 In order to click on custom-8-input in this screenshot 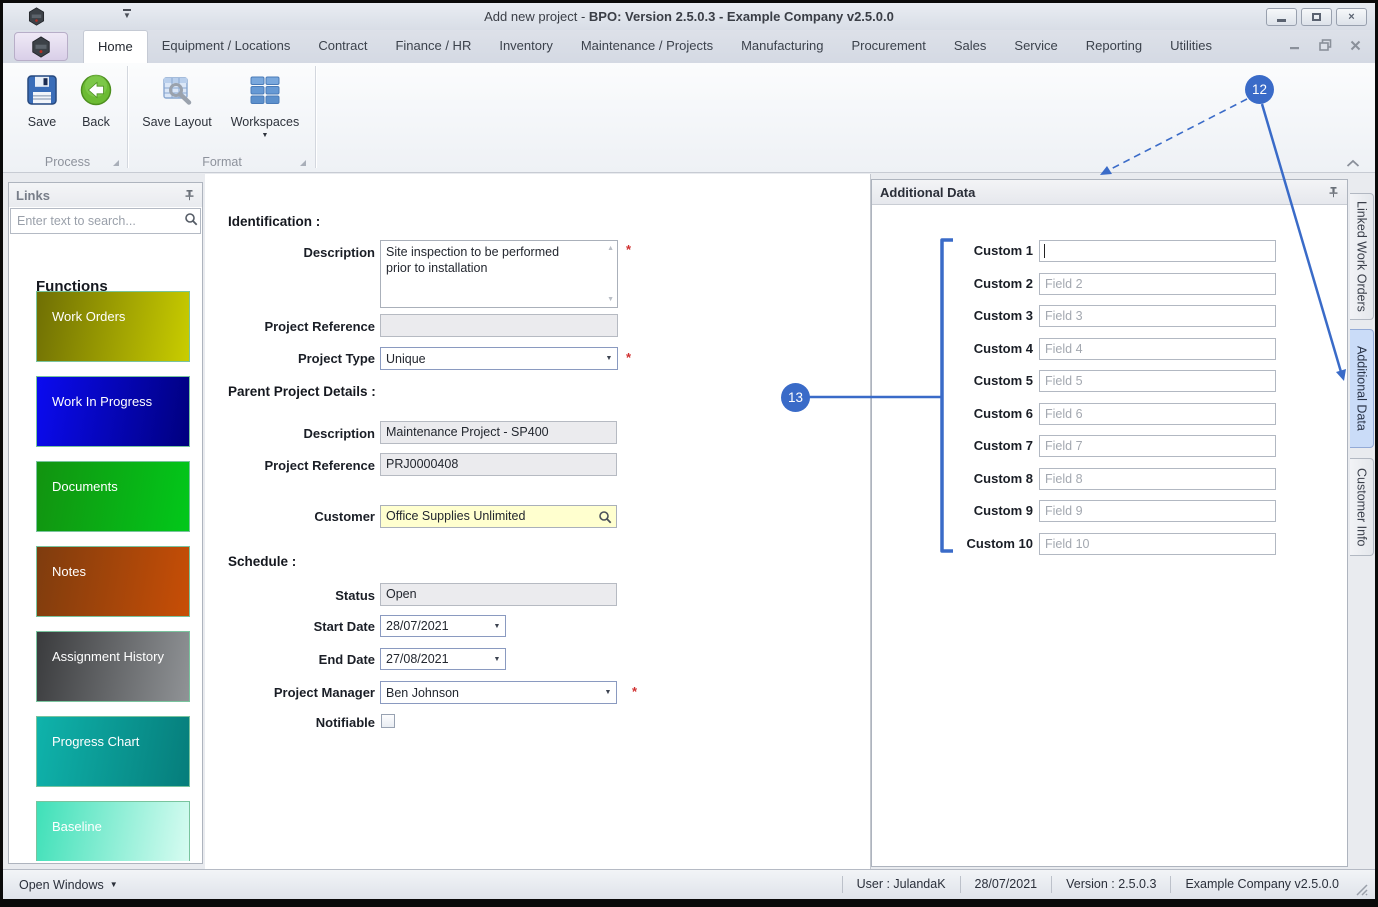, I will do `click(1157, 479)`.